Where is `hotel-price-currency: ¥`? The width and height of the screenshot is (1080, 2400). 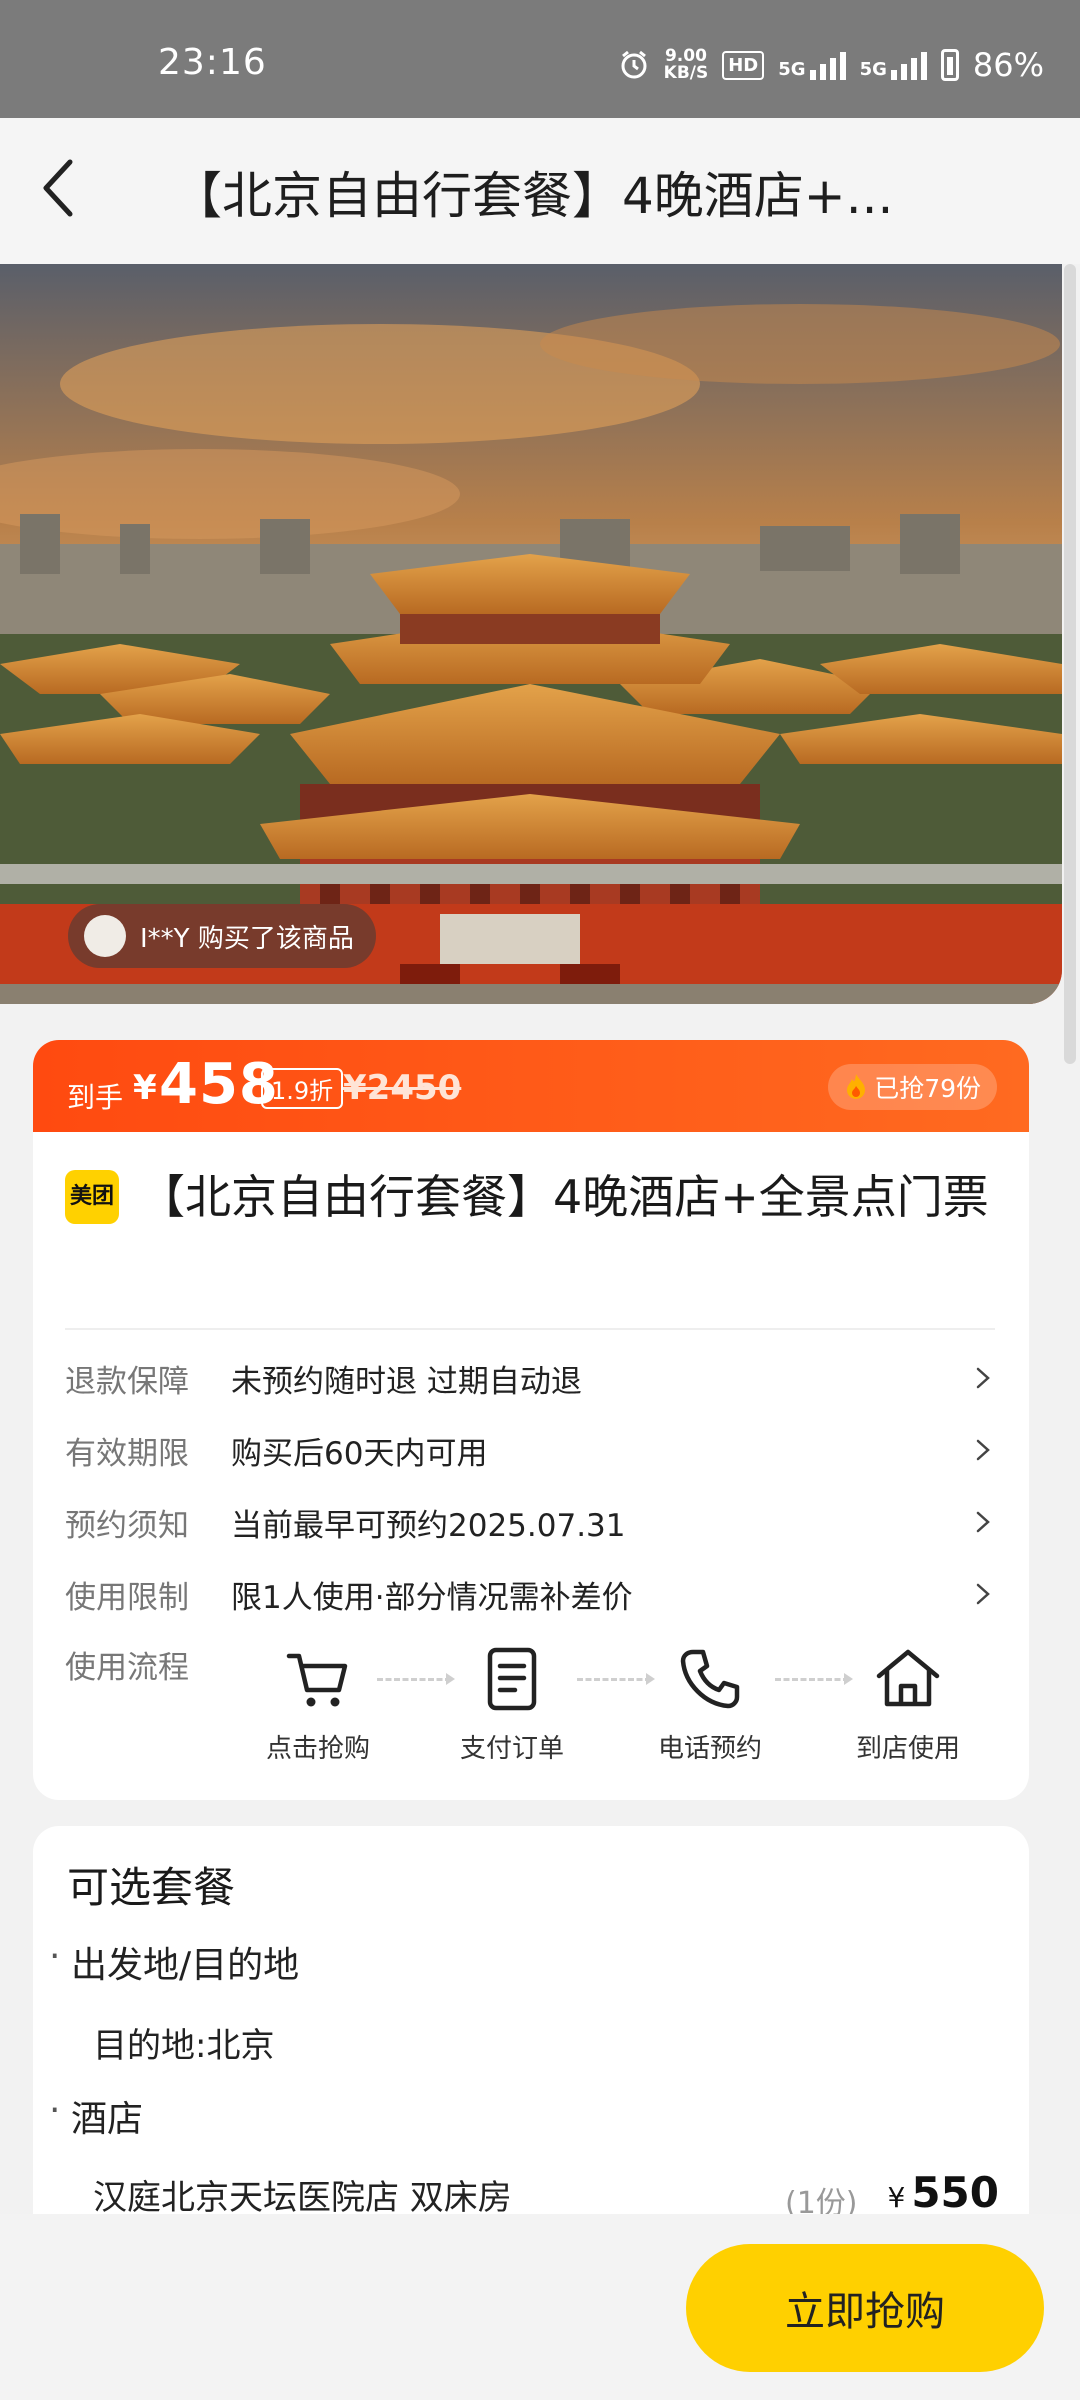
hotel-price-currency: ¥ is located at coordinates (896, 2197).